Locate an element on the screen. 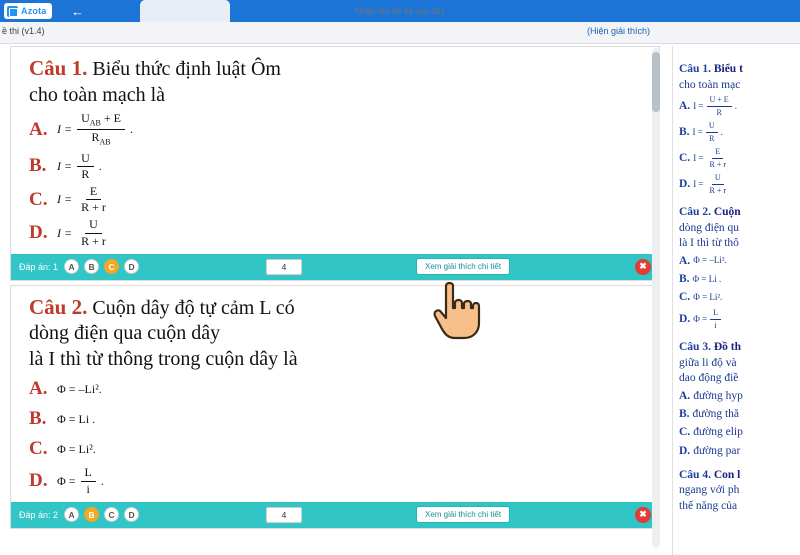  score-input-2: 4 is located at coordinates (284, 514).